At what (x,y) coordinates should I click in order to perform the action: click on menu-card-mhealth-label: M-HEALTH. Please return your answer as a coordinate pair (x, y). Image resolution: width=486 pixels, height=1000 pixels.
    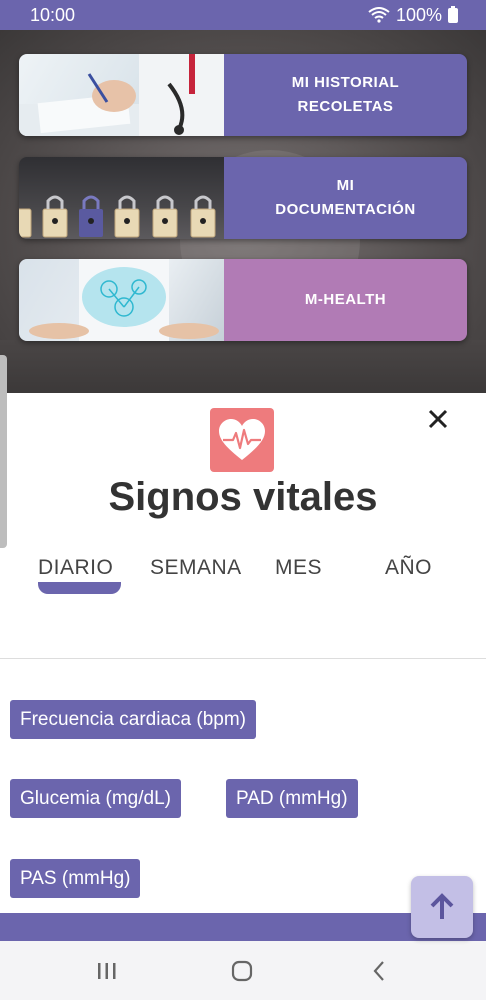
    Looking at the image, I should click on (345, 300).